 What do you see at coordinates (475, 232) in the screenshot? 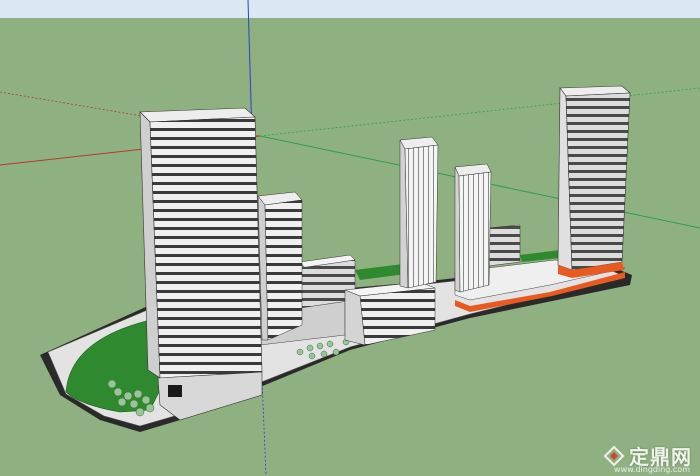
I see `tower-cr-front` at bounding box center [475, 232].